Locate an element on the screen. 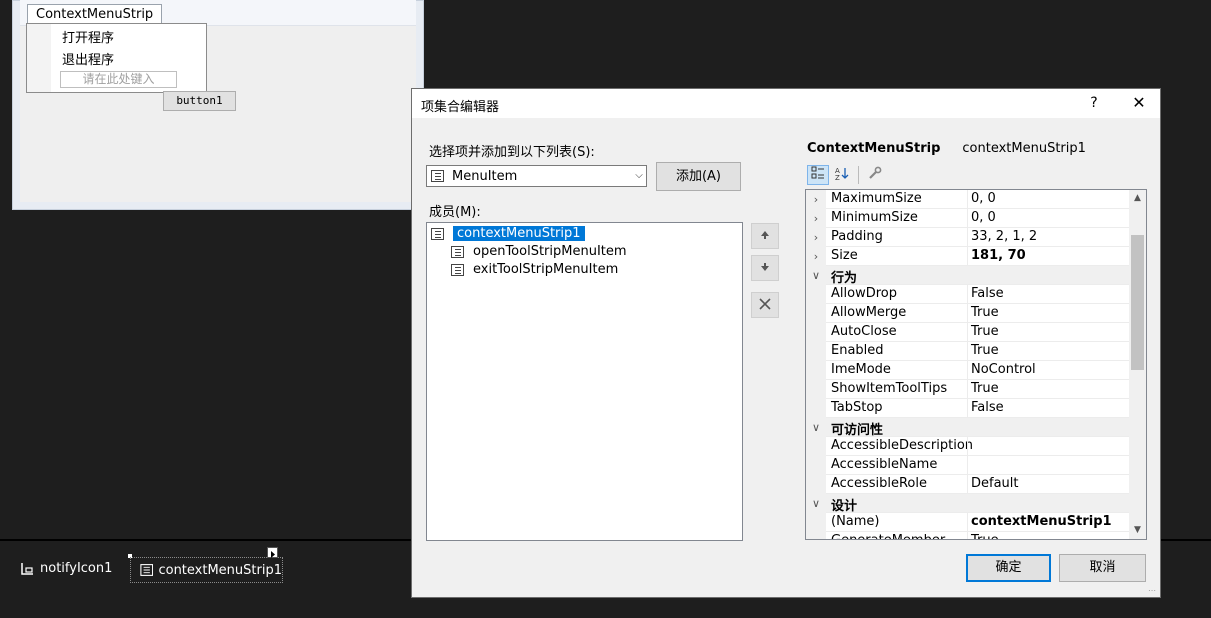  property-row: › MaximumSize 0, 0 is located at coordinates (967, 199).